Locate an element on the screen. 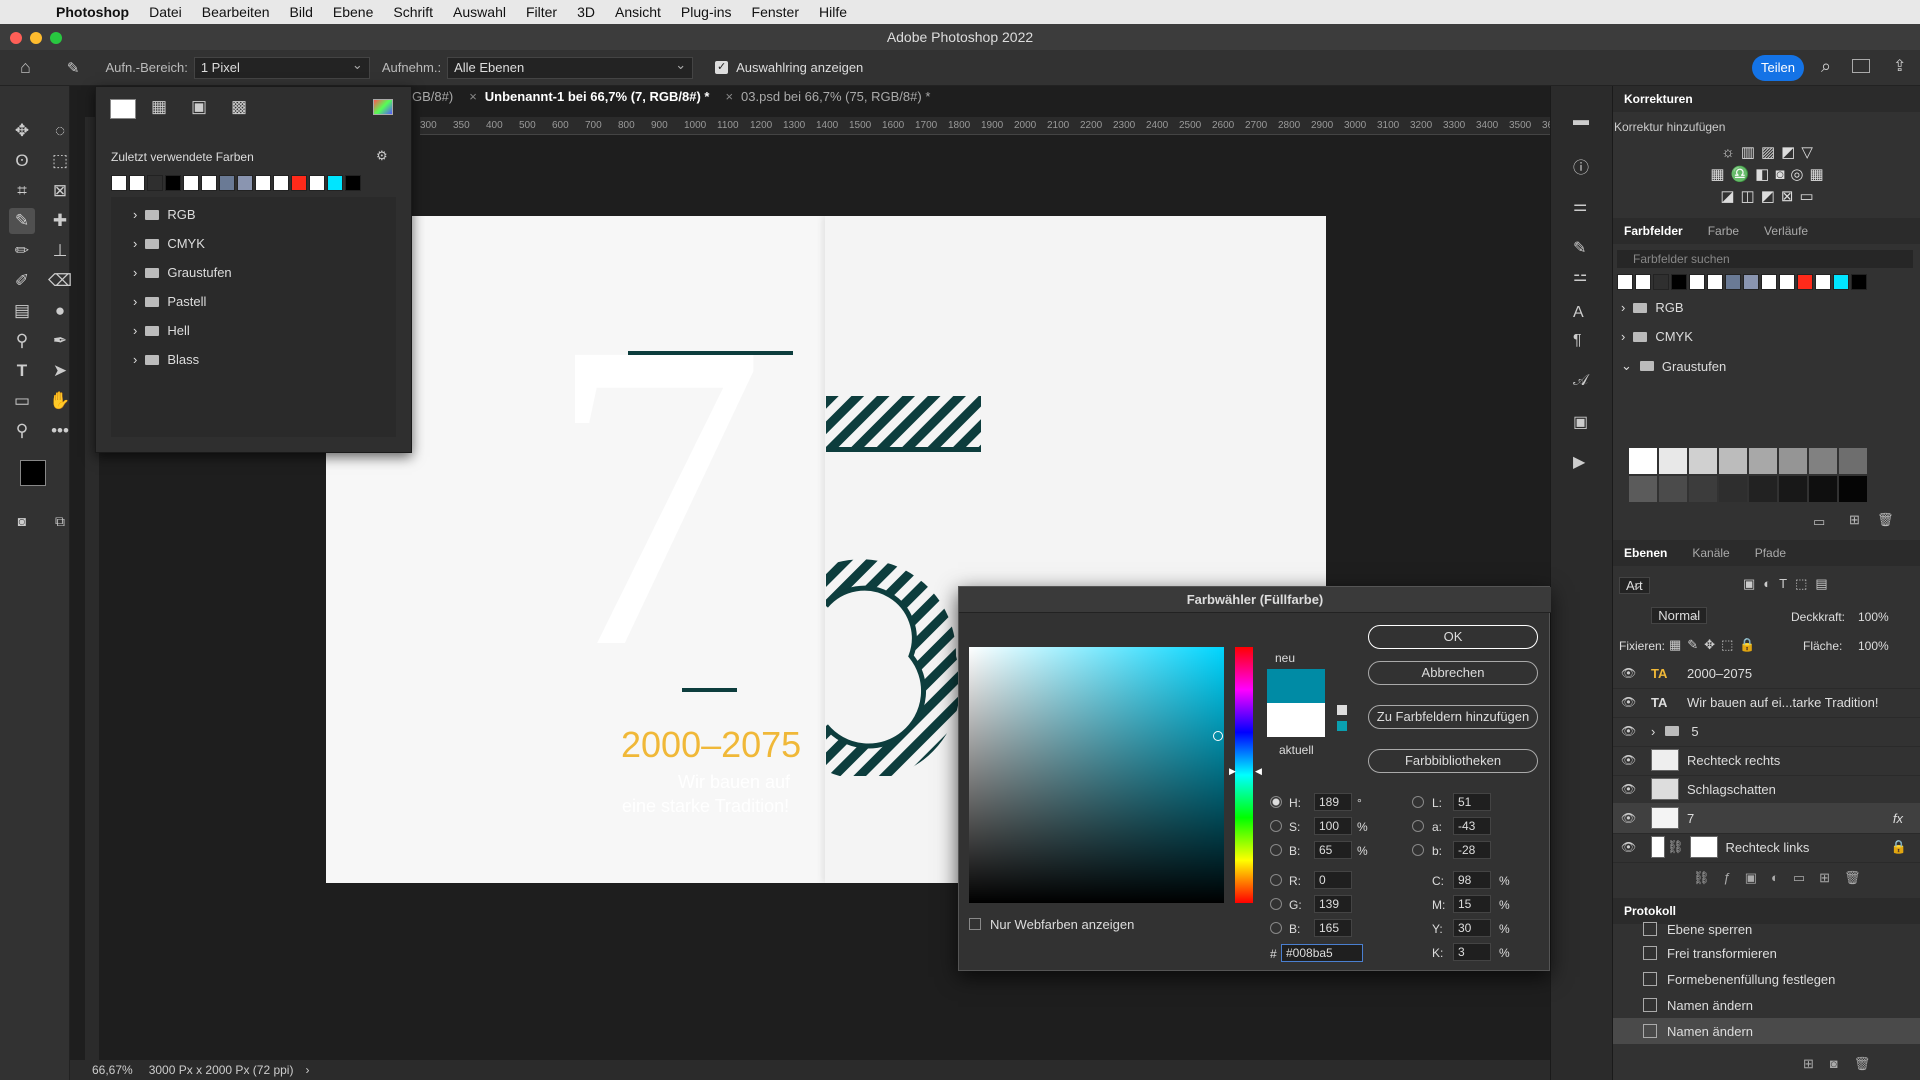 The image size is (1920, 1080). menu-fenster: Fenster is located at coordinates (775, 12).